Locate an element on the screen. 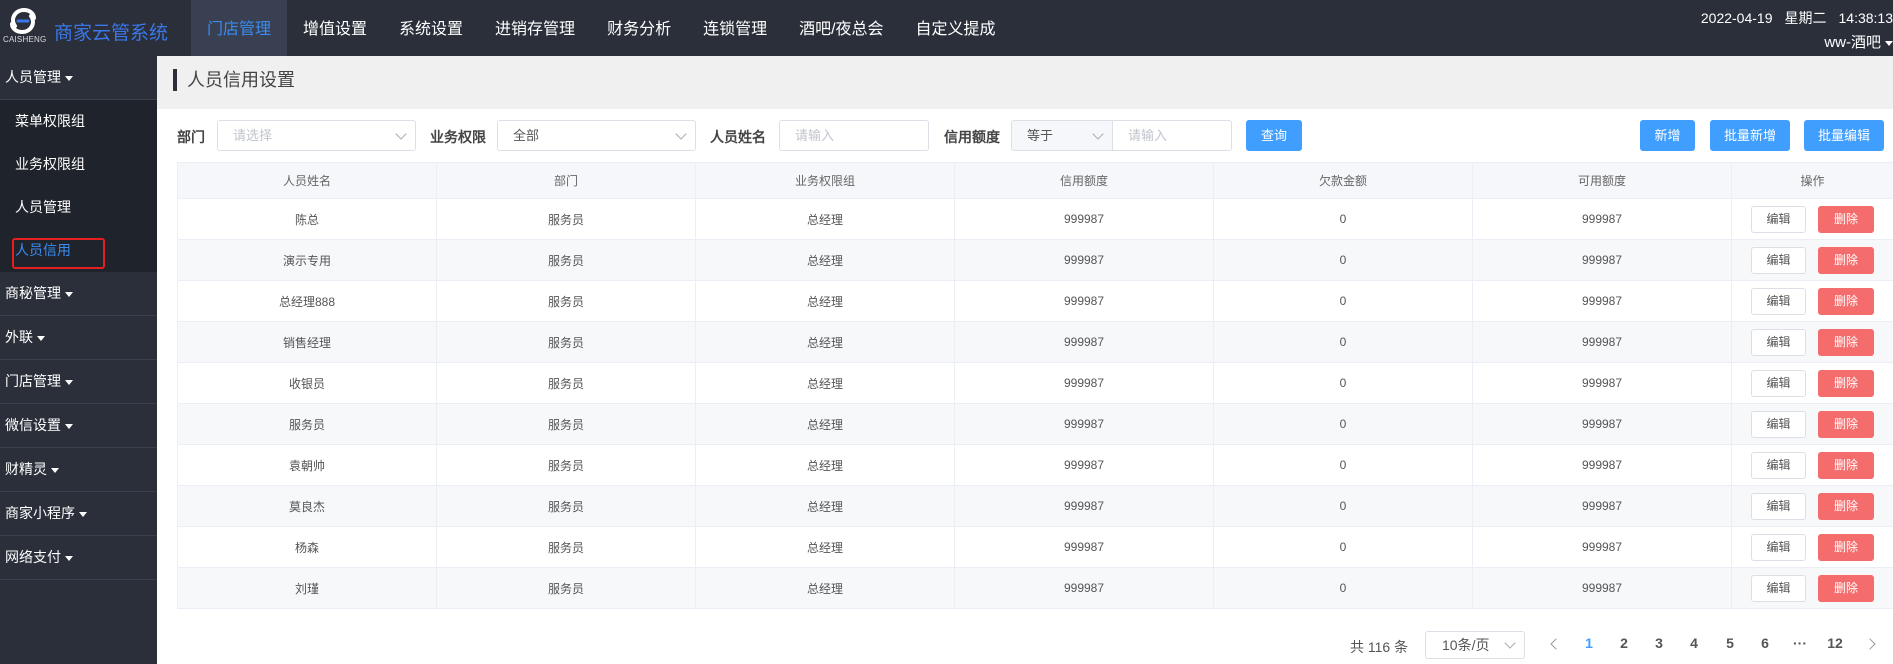 This screenshot has height=664, width=1893. sidebar-group-external: 外联 is located at coordinates (78, 338).